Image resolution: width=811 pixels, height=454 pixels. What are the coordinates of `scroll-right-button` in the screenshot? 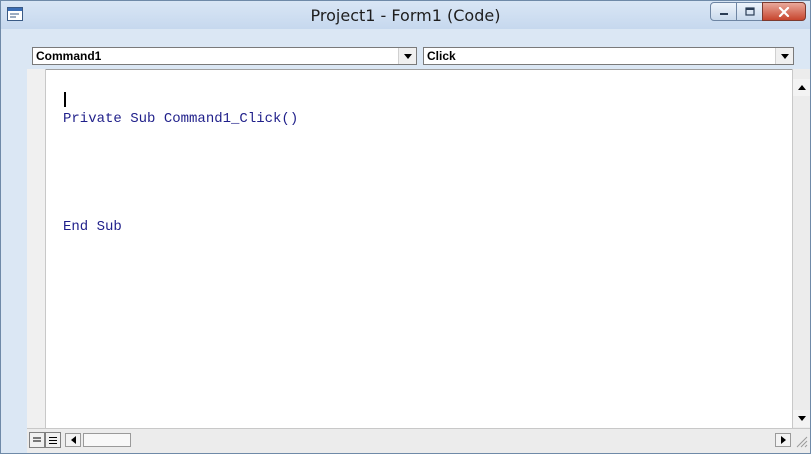 It's located at (783, 440).